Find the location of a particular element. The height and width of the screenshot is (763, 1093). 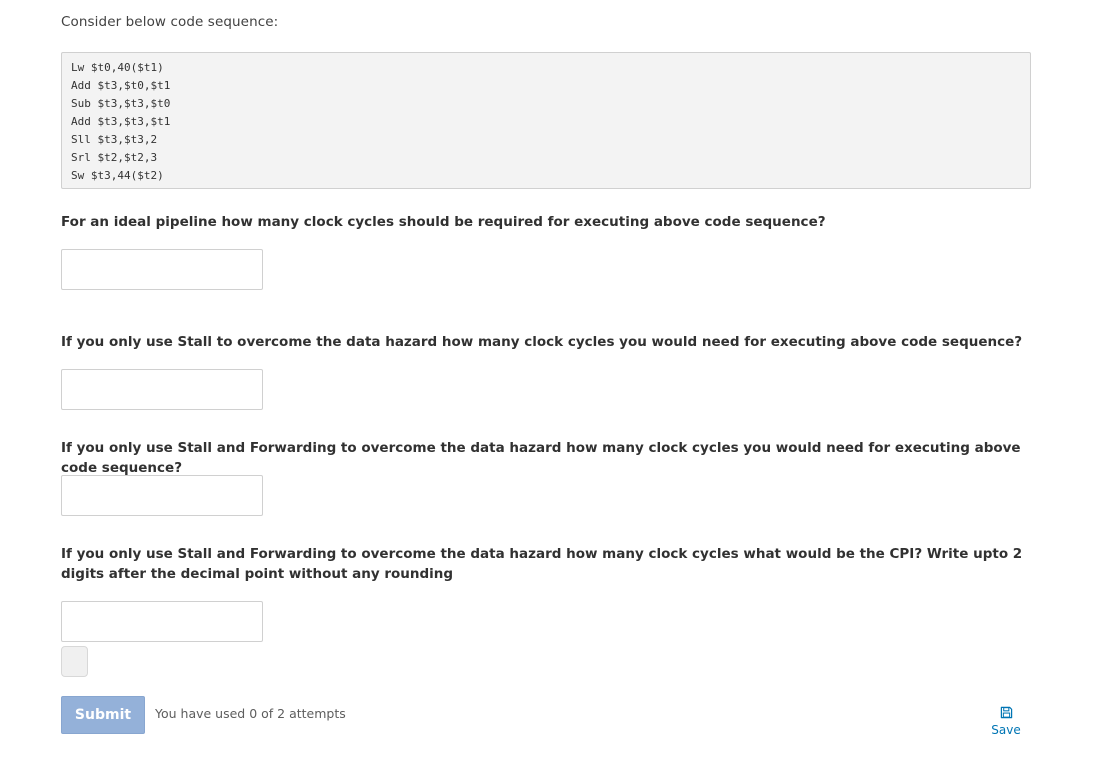

submit-button: Submit is located at coordinates (103, 715).